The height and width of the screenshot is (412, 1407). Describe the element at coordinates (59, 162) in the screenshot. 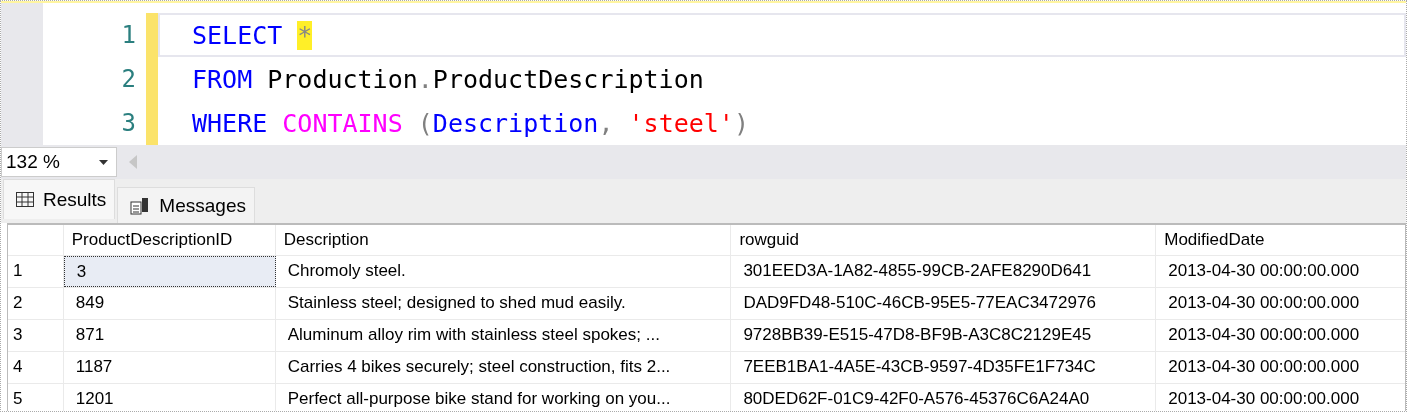

I see `zoom-dropdown: 132 %` at that location.